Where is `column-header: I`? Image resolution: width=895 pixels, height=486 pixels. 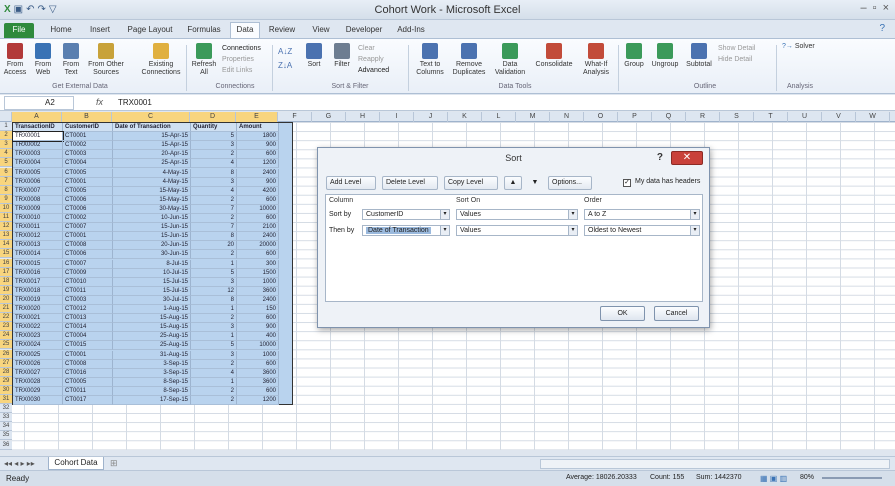 column-header: I is located at coordinates (397, 117).